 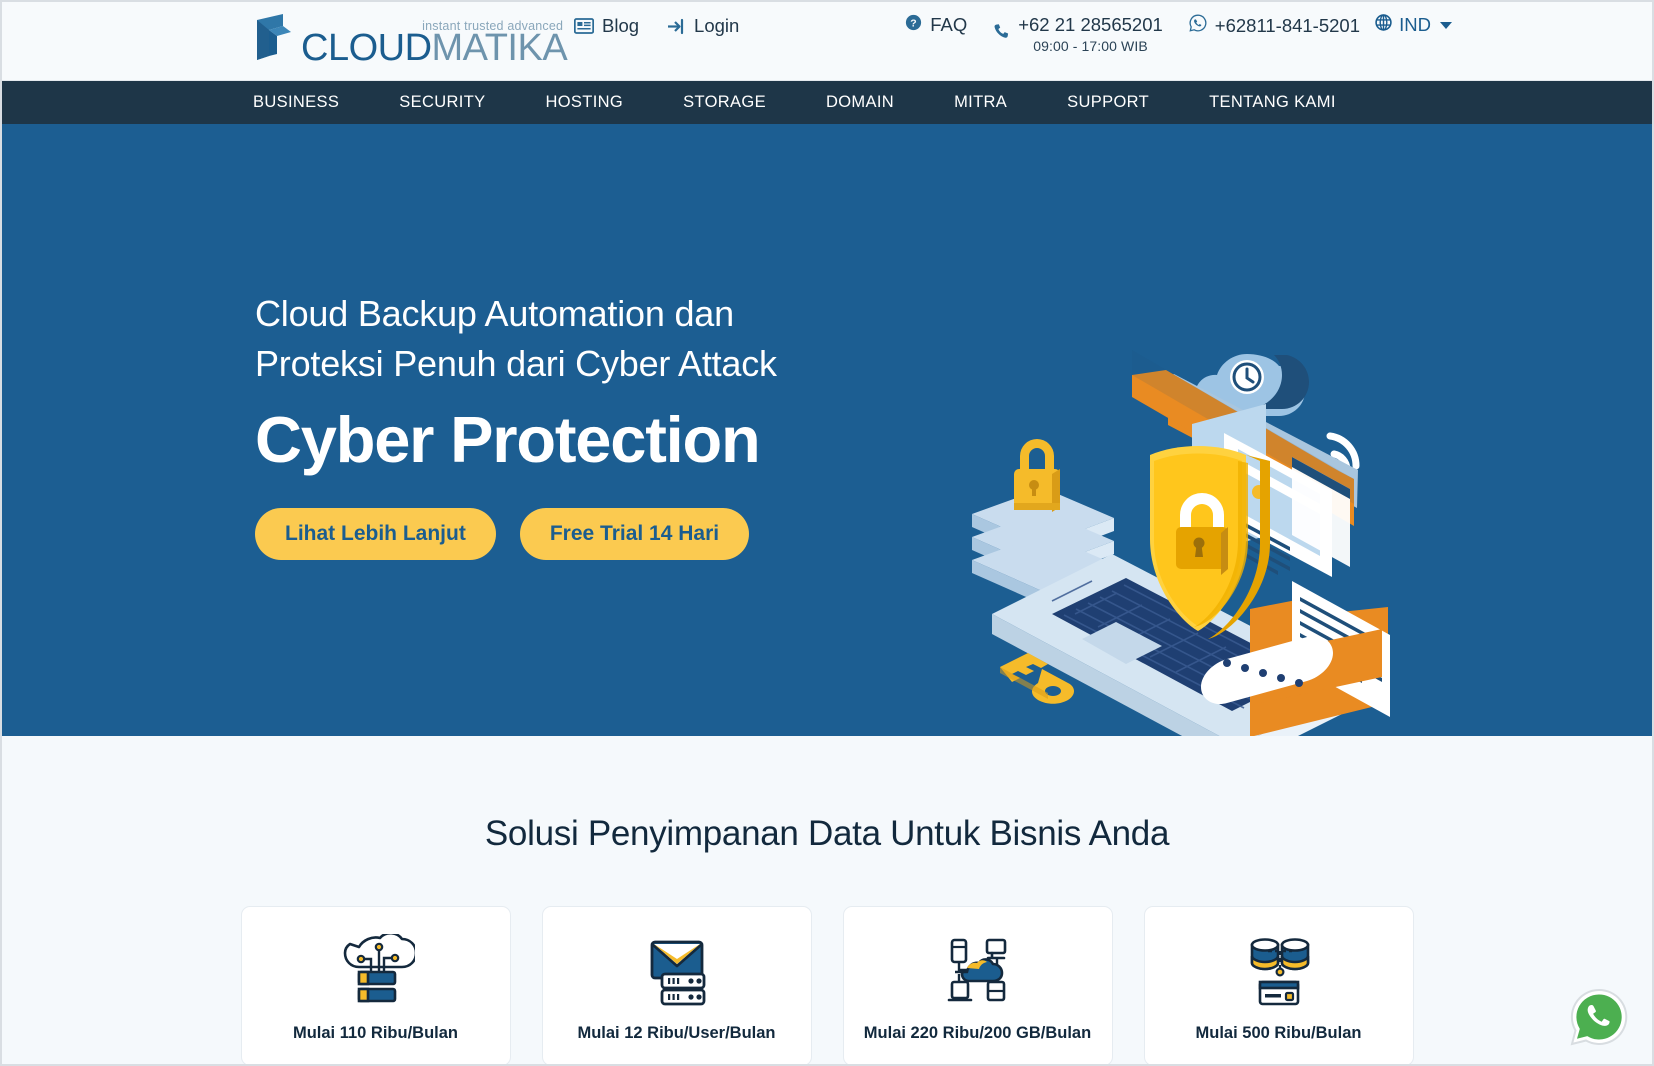 What do you see at coordinates (442, 102) in the screenshot?
I see `nav-item-security: SECURITY` at bounding box center [442, 102].